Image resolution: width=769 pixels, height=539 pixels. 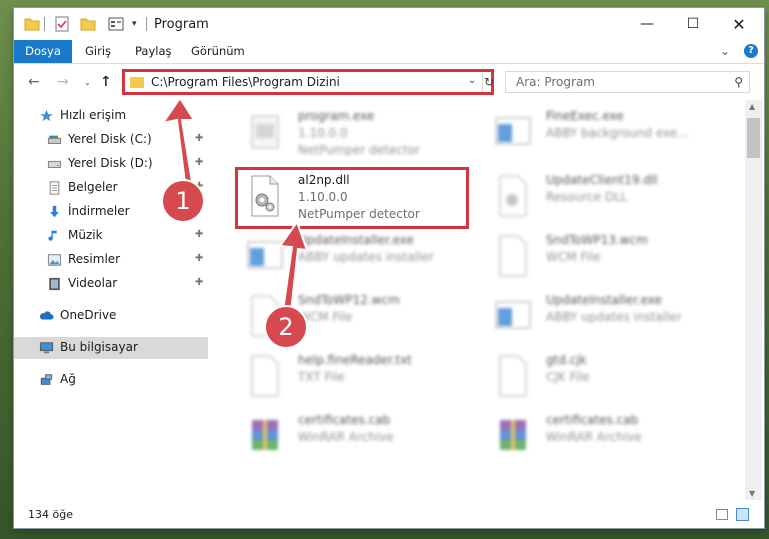 What do you see at coordinates (62, 24) in the screenshot?
I see `properties-check-icon` at bounding box center [62, 24].